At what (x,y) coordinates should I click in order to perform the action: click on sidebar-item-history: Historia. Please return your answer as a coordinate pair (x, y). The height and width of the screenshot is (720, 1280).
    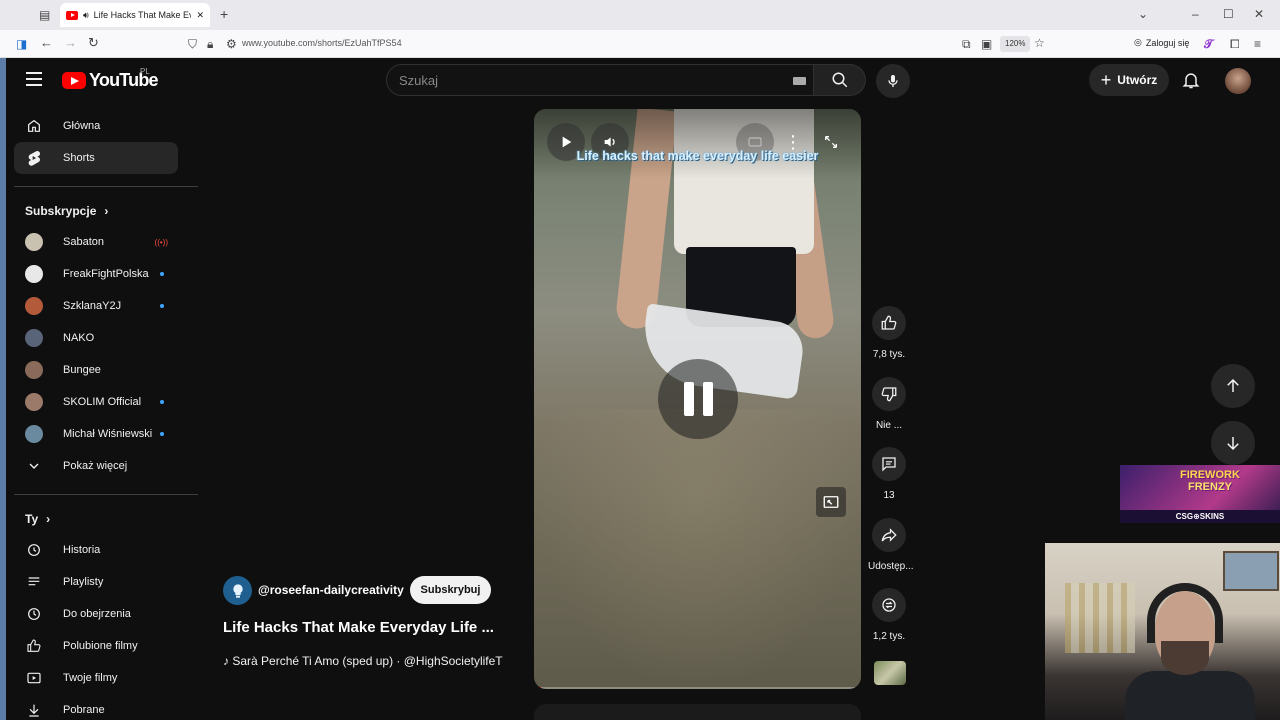
    Looking at the image, I should click on (96, 550).